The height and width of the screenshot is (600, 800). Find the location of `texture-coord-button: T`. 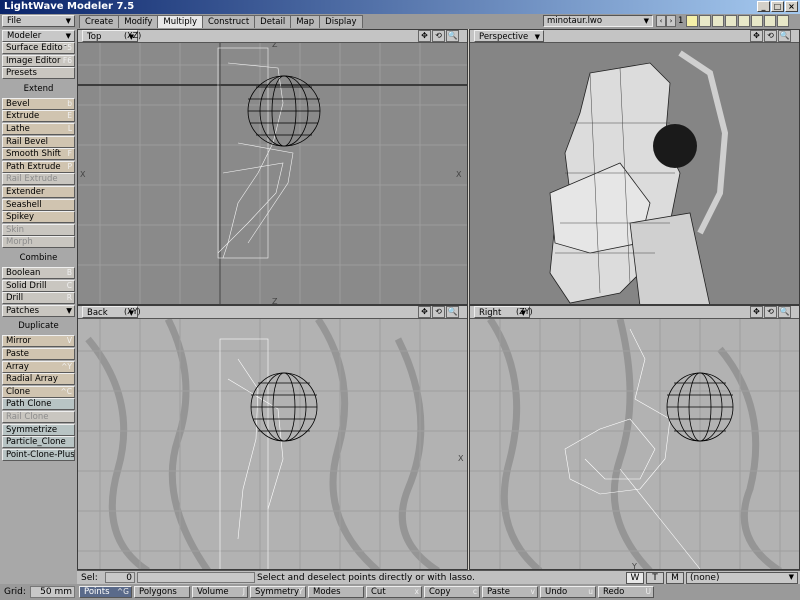

texture-coord-button: T is located at coordinates (655, 578).